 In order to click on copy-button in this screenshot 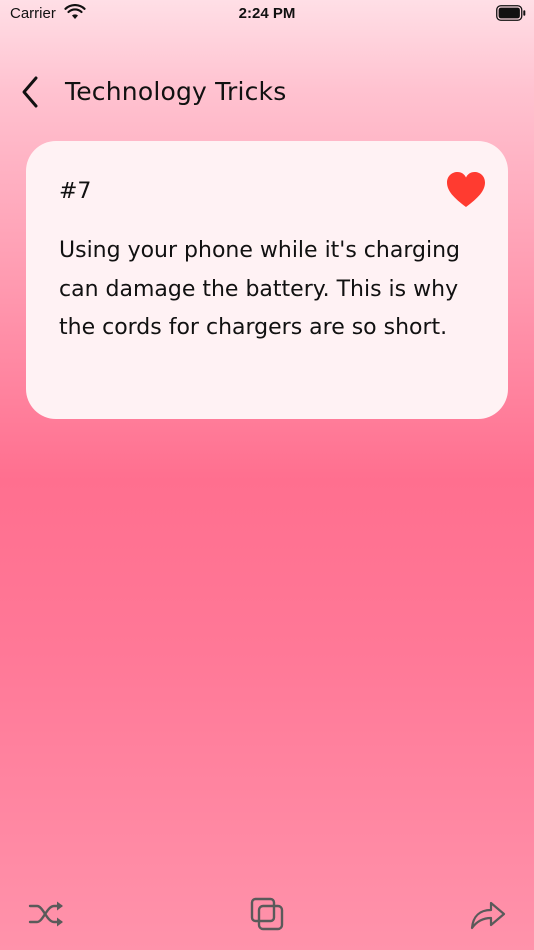, I will do `click(267, 914)`.